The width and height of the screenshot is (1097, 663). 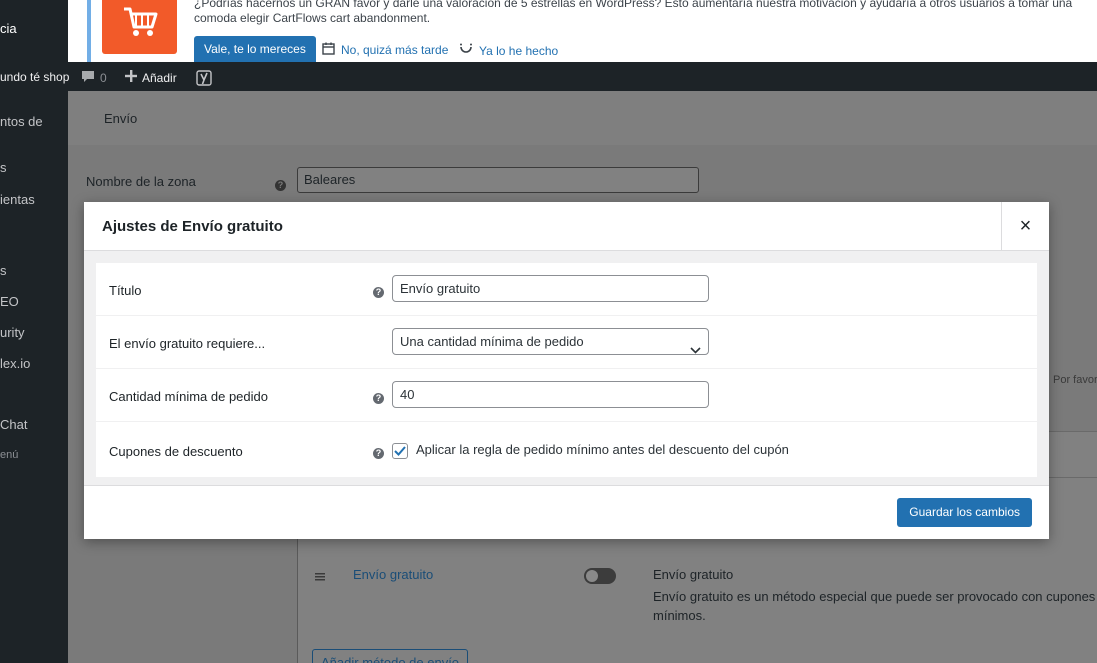 What do you see at coordinates (17, 199) in the screenshot?
I see `sidebar-item-3: ientas` at bounding box center [17, 199].